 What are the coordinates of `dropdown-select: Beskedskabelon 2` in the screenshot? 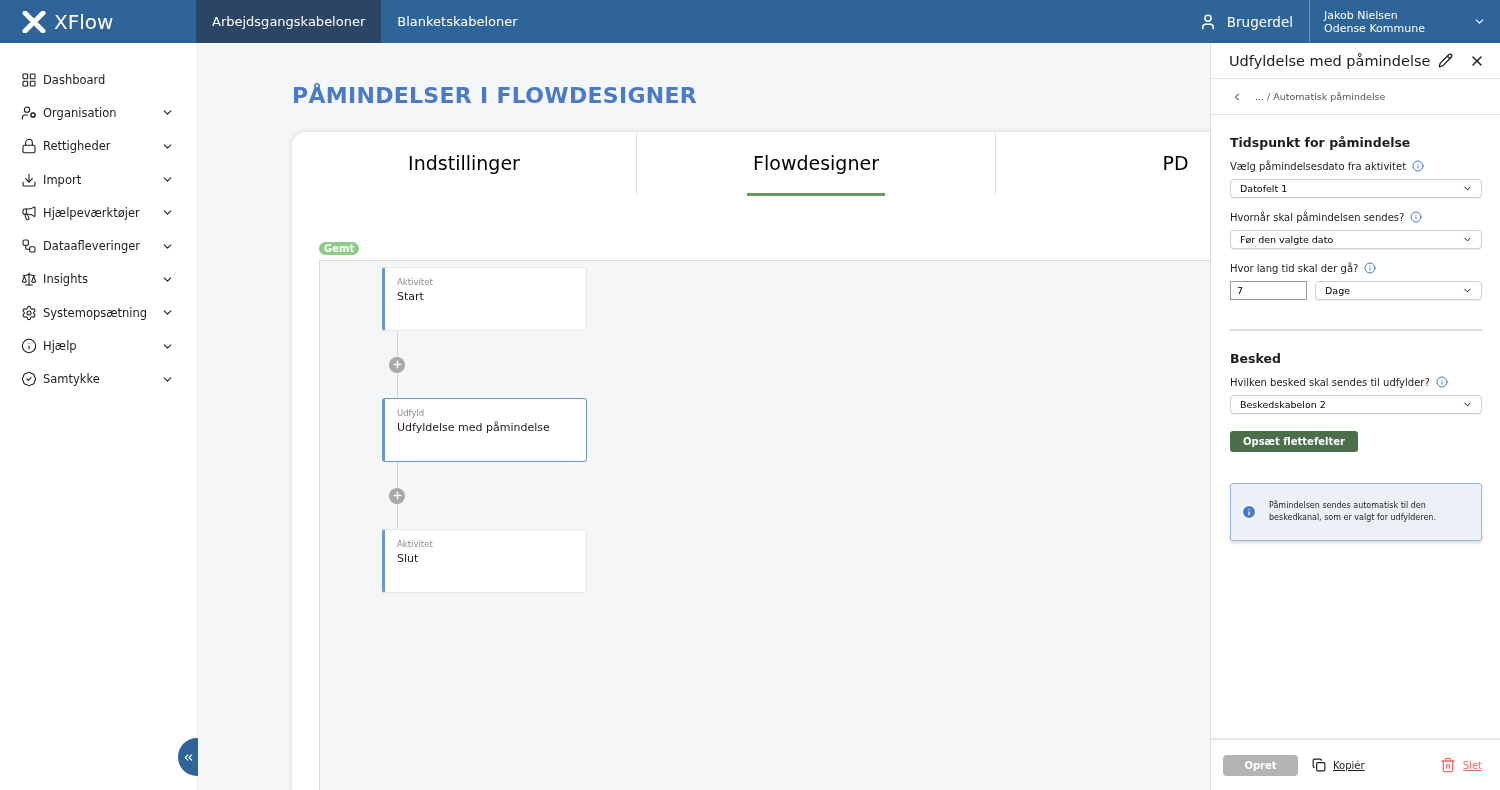 It's located at (1356, 404).